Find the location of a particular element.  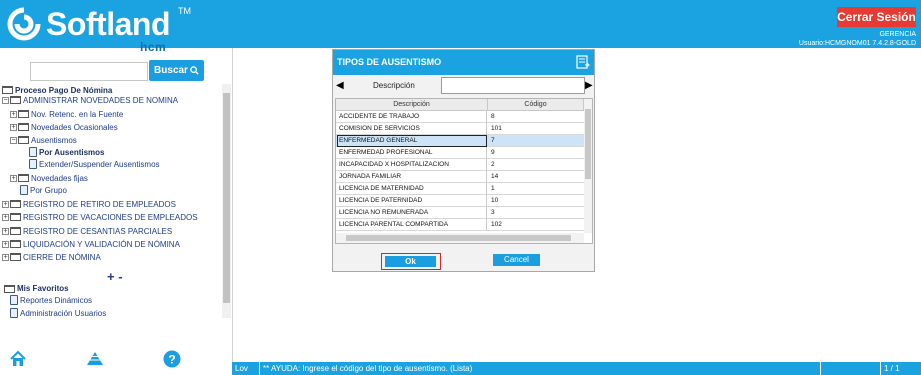

dialog-title: TIPOS DE AUSENTISMO is located at coordinates (463, 62).